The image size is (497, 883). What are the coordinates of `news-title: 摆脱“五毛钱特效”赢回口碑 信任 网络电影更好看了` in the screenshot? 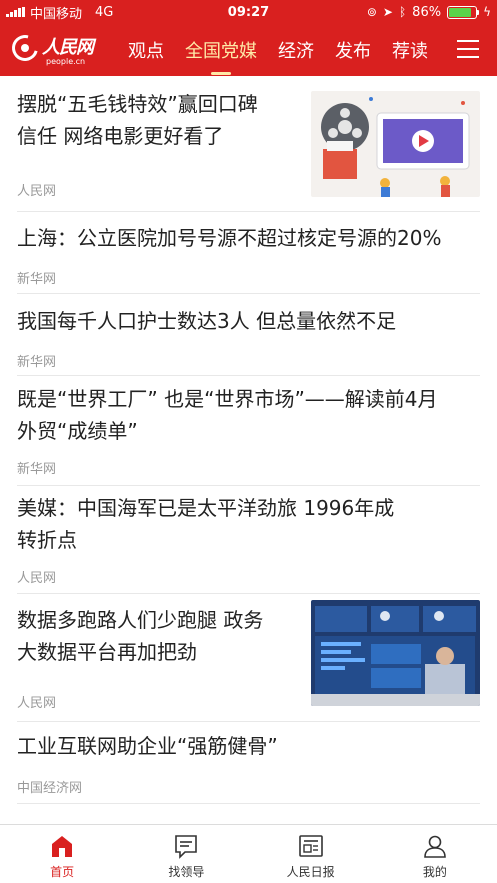 It's located at (152, 120).